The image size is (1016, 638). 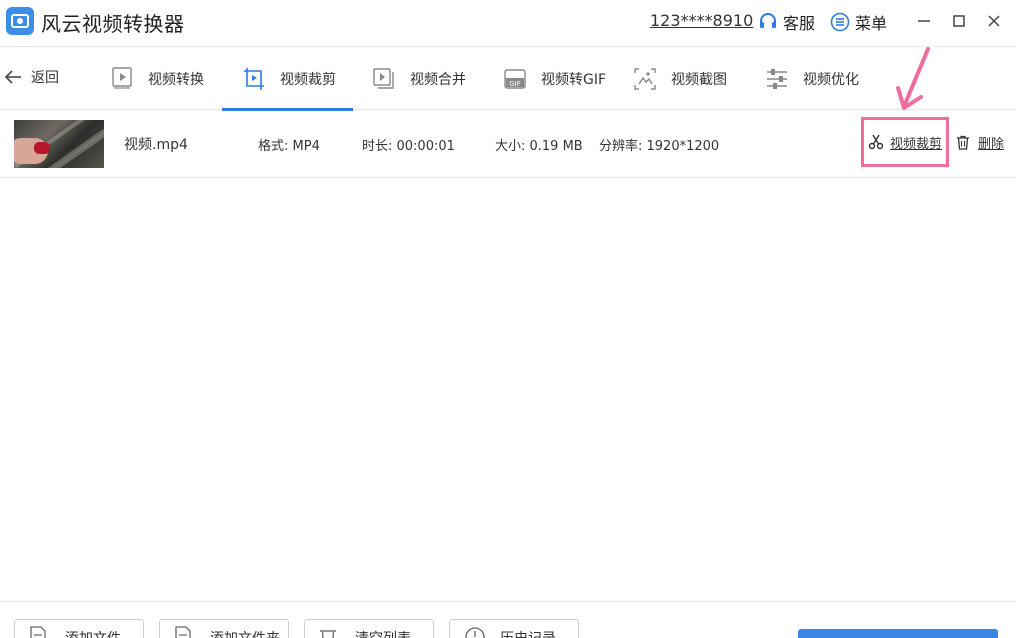 I want to click on file-format: 格式: MP4, so click(x=289, y=146).